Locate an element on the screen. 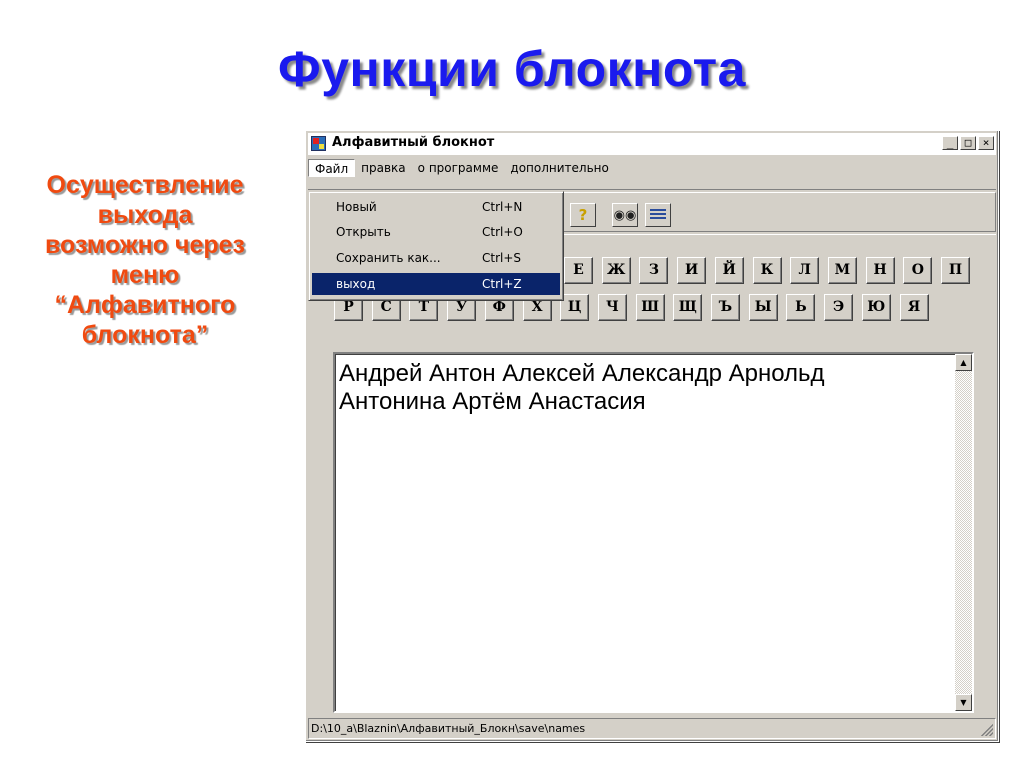 The image size is (1024, 768). letter-button: И is located at coordinates (692, 270).